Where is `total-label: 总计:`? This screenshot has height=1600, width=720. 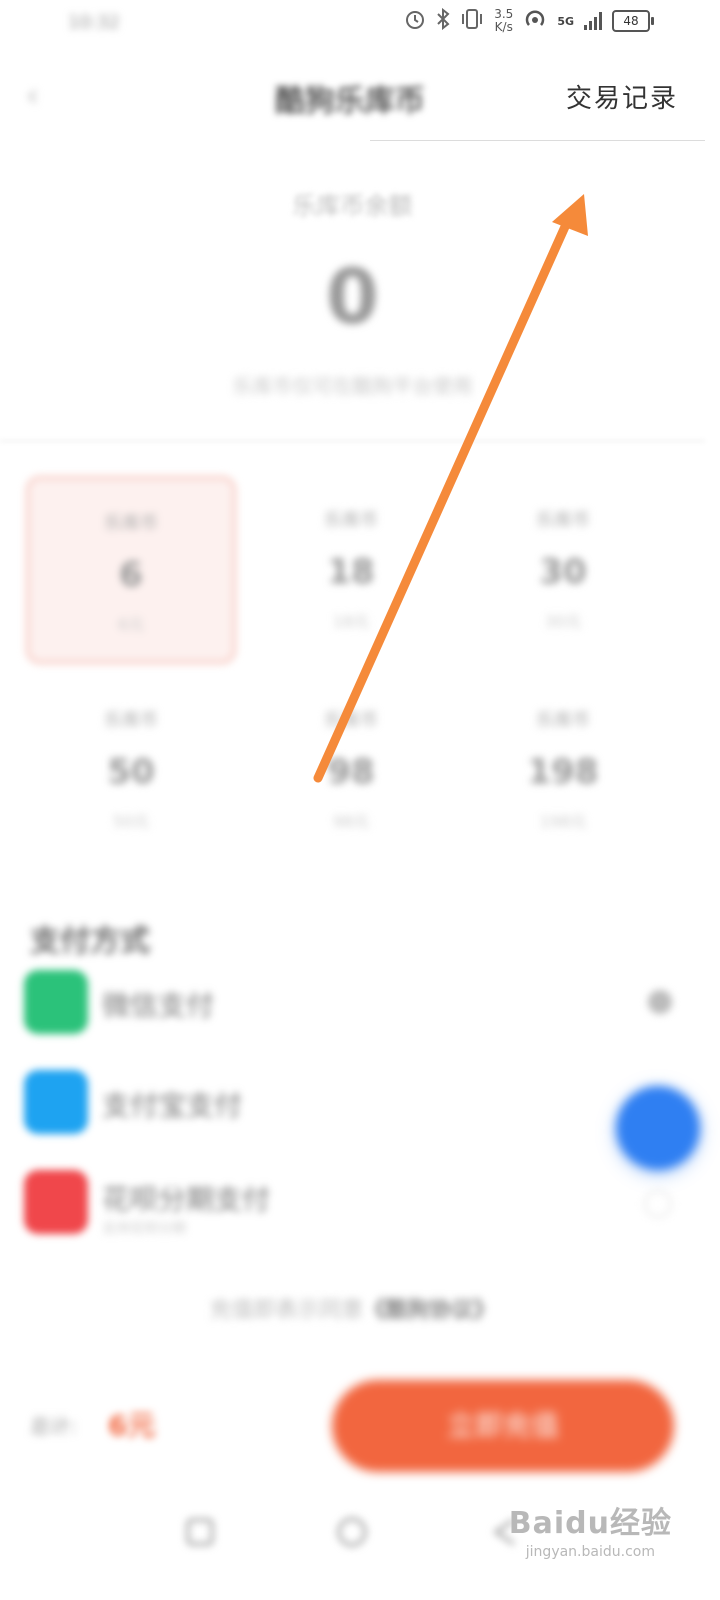
total-label: 总计: is located at coordinates (53, 1426).